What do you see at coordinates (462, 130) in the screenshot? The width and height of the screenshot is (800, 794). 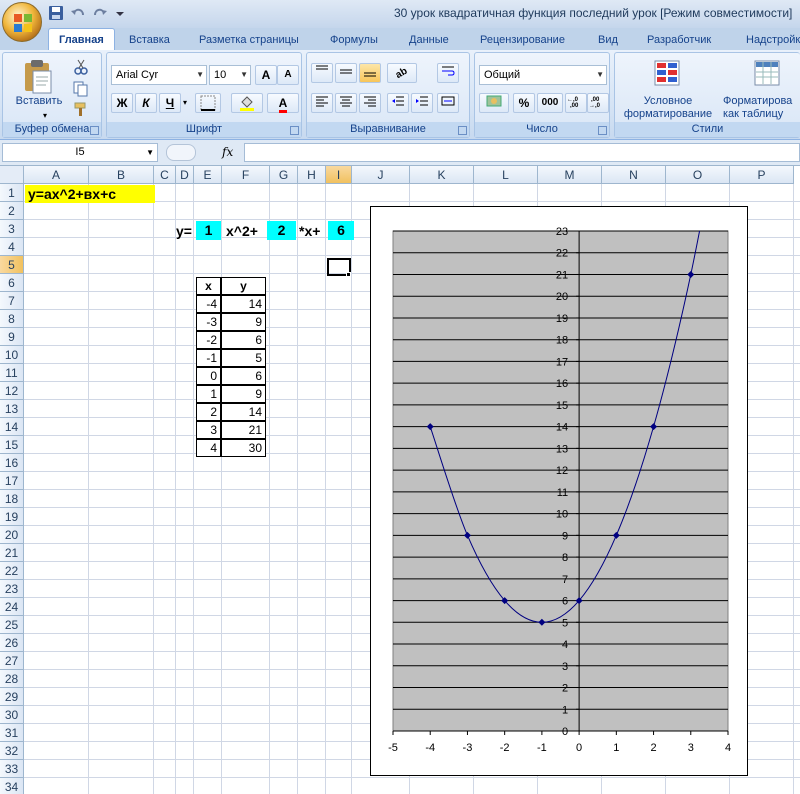 I see `alignment-launcher-icon` at bounding box center [462, 130].